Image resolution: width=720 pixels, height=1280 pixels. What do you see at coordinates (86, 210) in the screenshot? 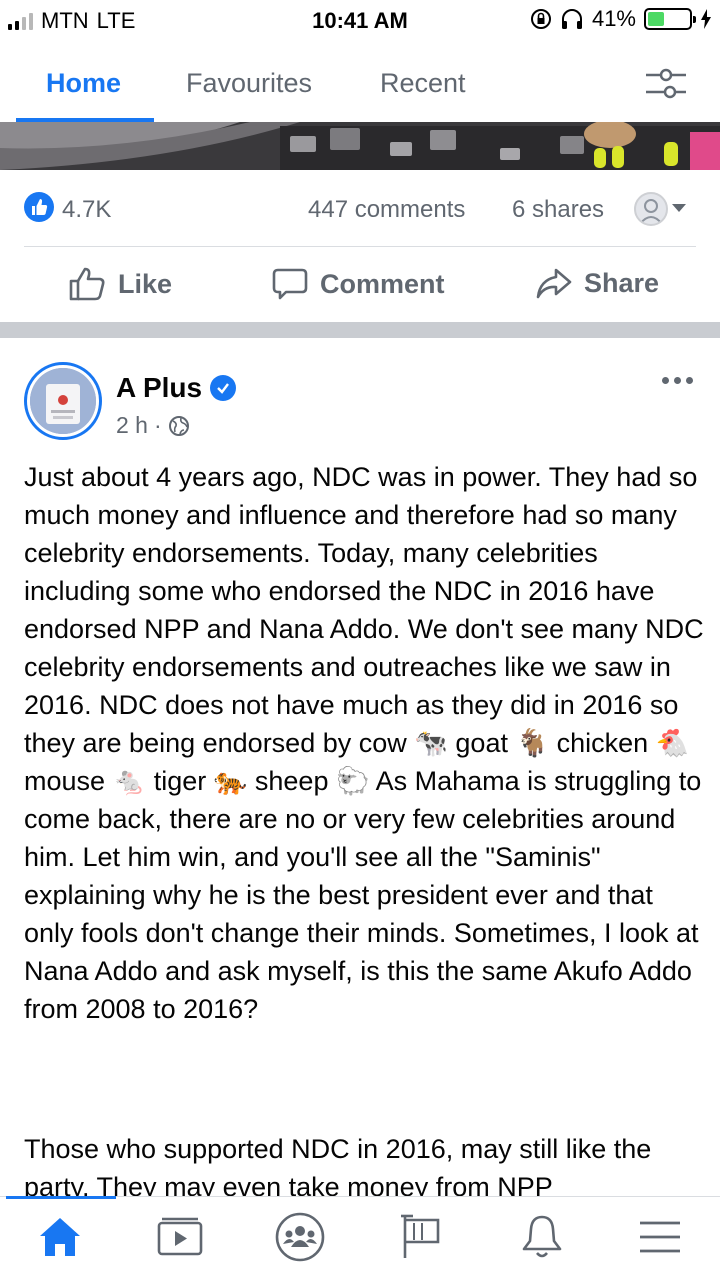
I see `reaction-count: 4.7K` at bounding box center [86, 210].